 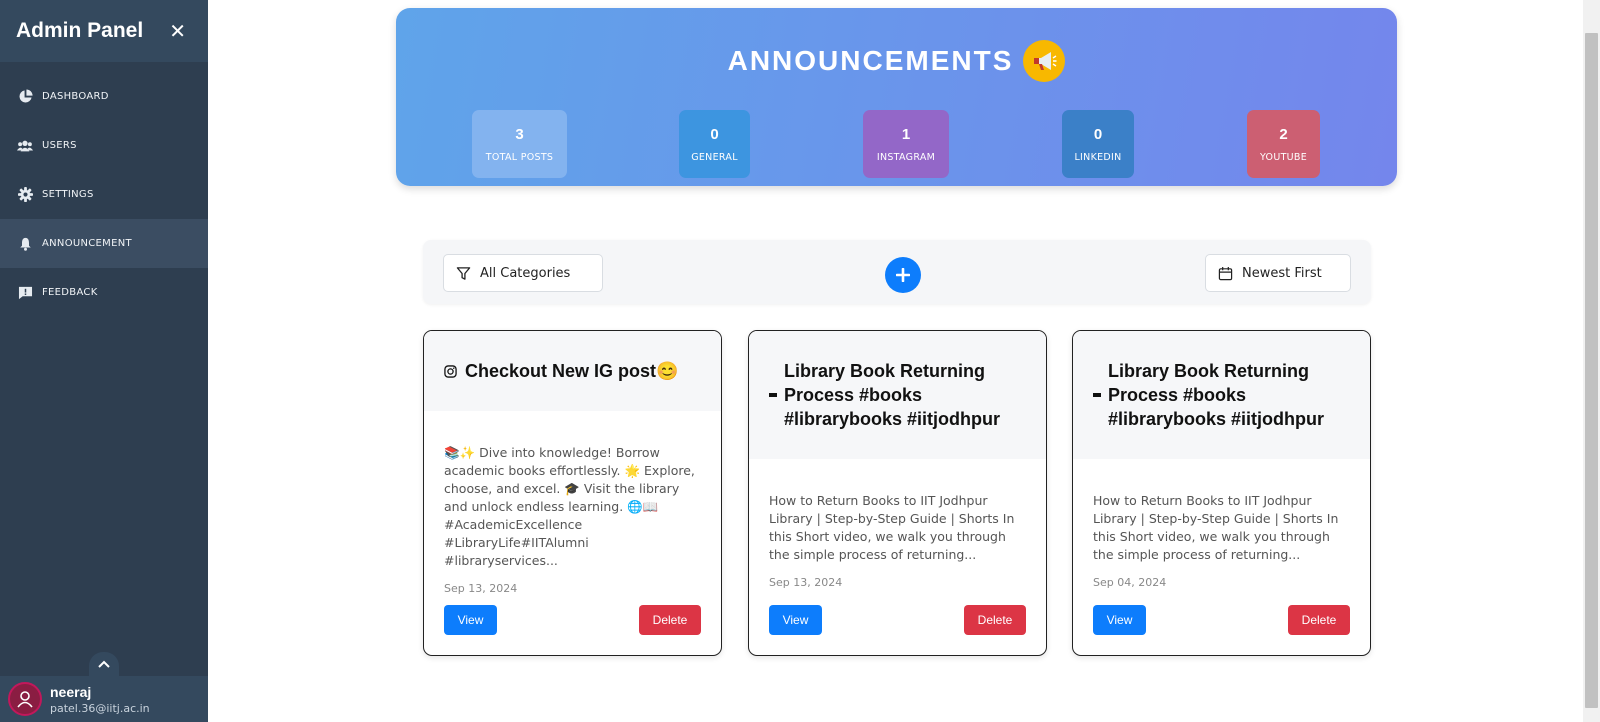 What do you see at coordinates (104, 145) in the screenshot?
I see `sidebar-item-users: USERS` at bounding box center [104, 145].